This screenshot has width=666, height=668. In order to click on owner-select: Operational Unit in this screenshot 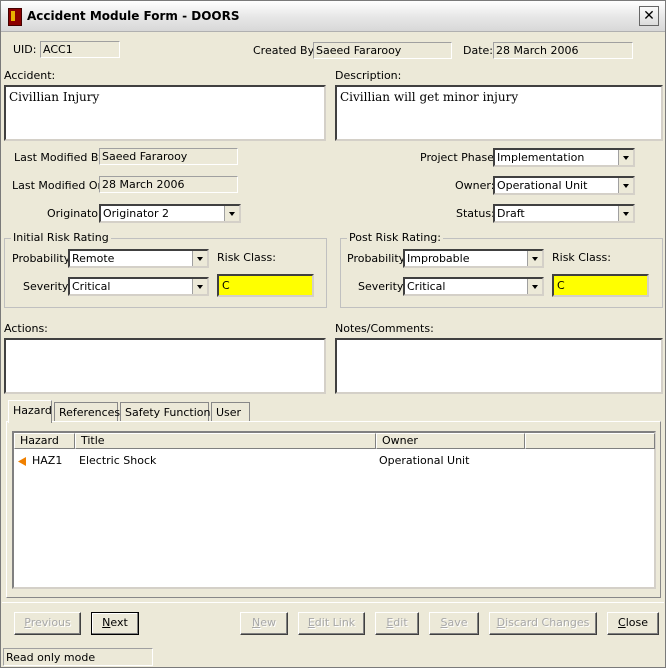, I will do `click(564, 185)`.